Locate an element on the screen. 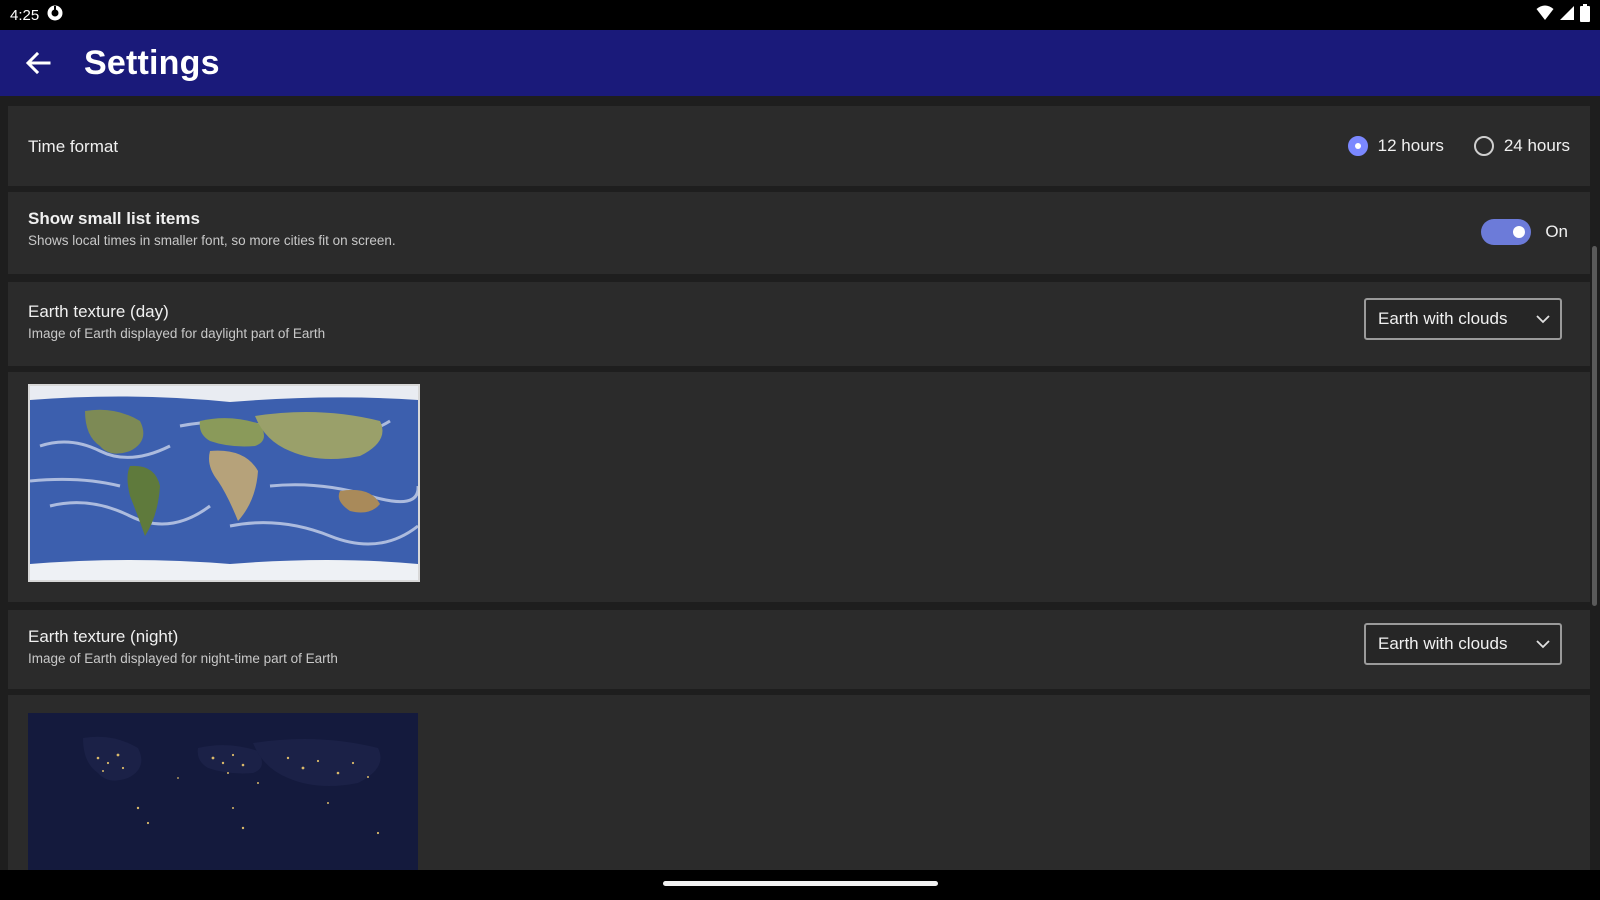  navigation-bar is located at coordinates (800, 885).